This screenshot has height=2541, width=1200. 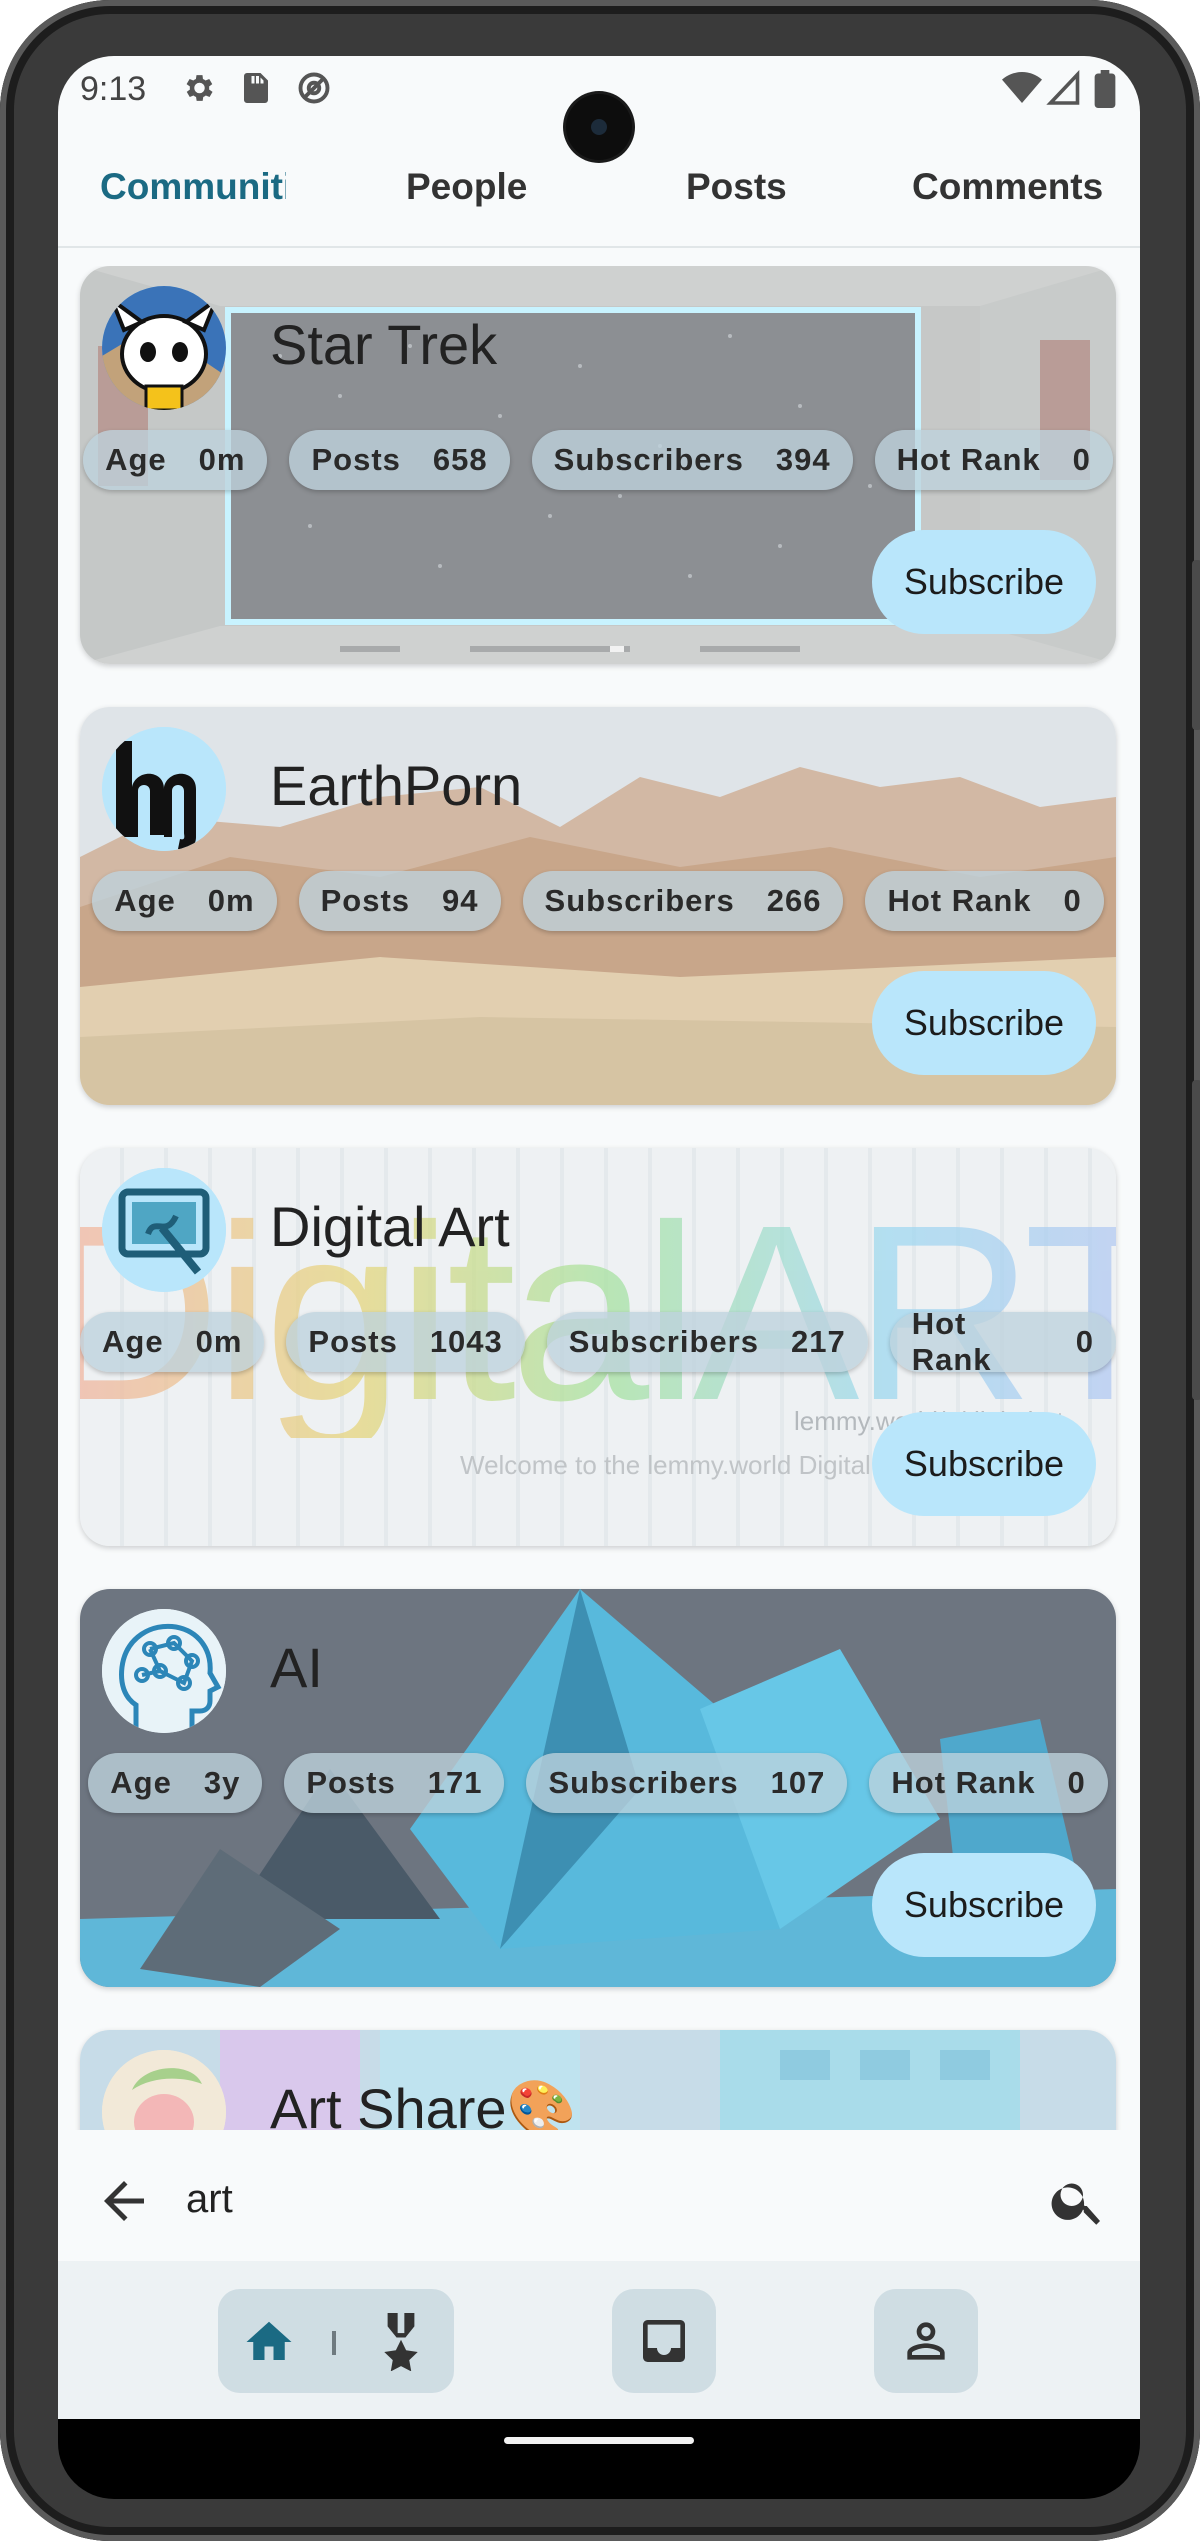 What do you see at coordinates (1007, 187) in the screenshot?
I see `tab-comments: Comments` at bounding box center [1007, 187].